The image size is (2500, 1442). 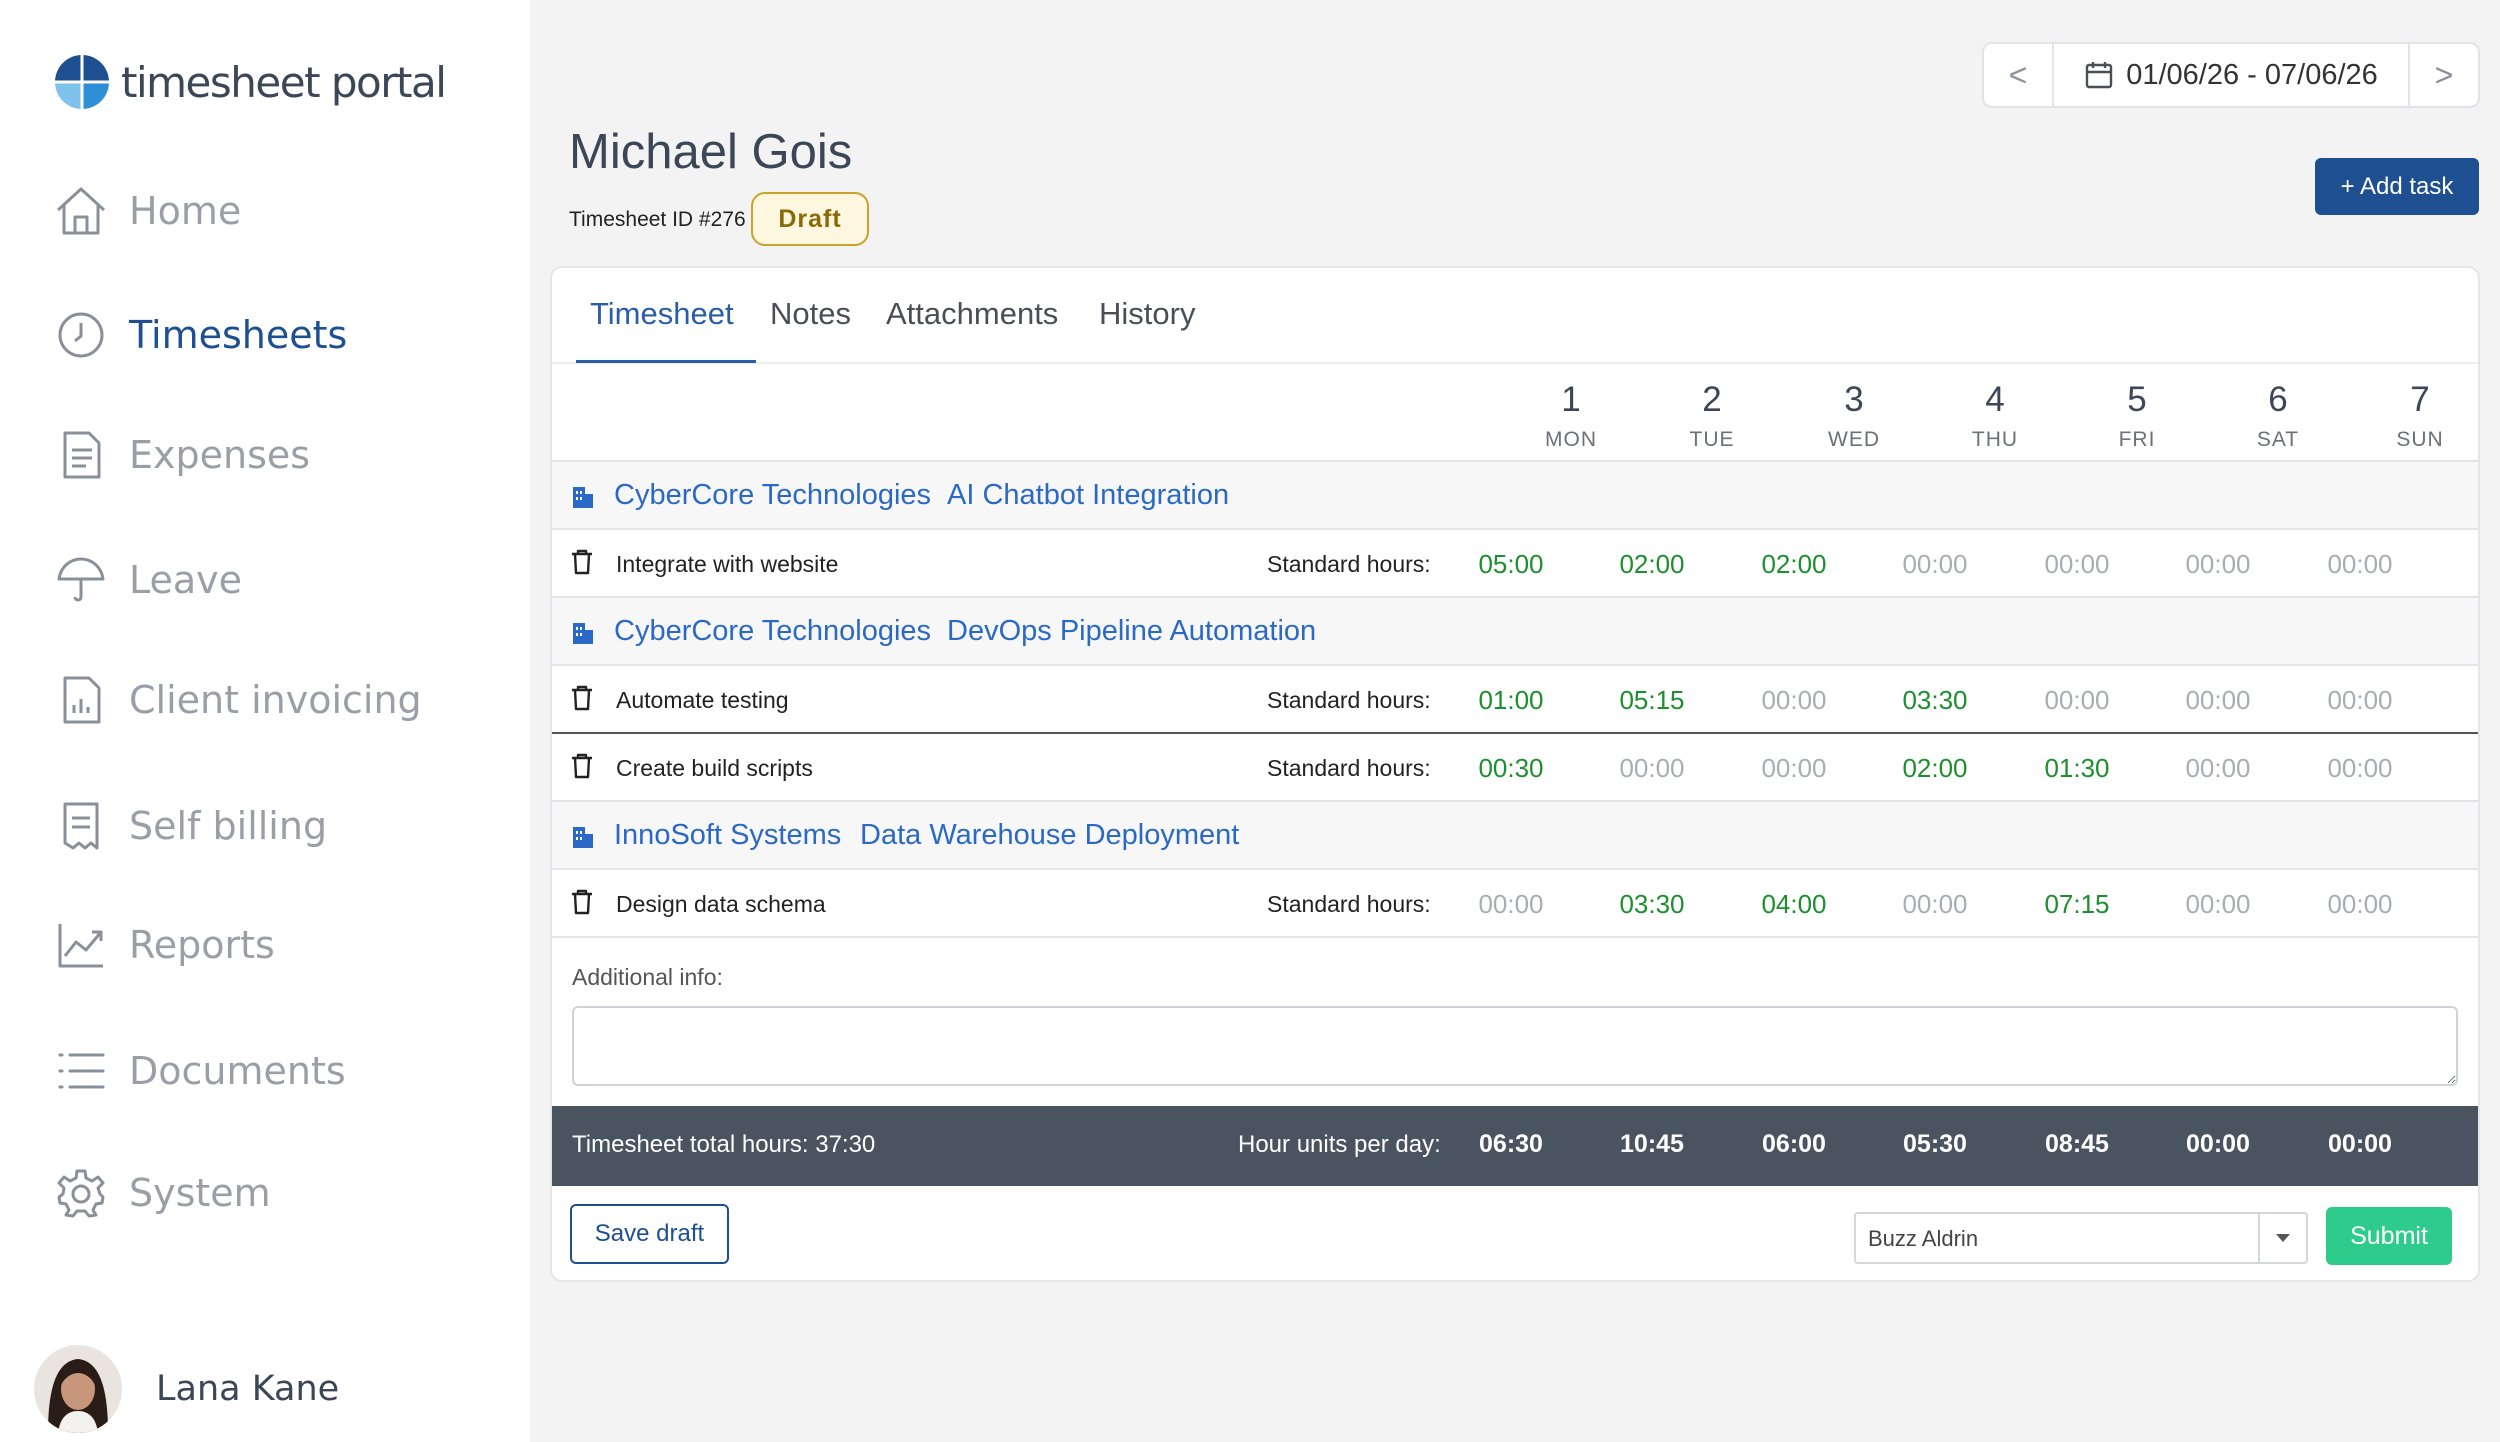 I want to click on active-tab-indicator, so click(x=666, y=361).